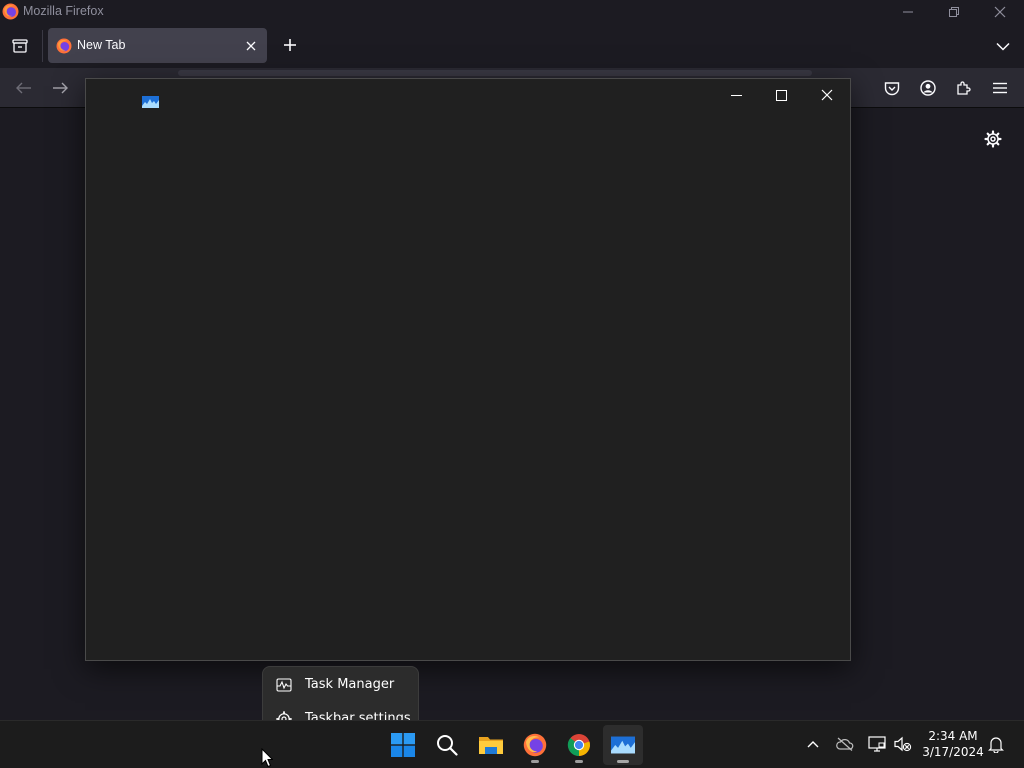 This screenshot has width=1024, height=768. What do you see at coordinates (358, 715) in the screenshot?
I see `menu-item-label: Taskbar settings` at bounding box center [358, 715].